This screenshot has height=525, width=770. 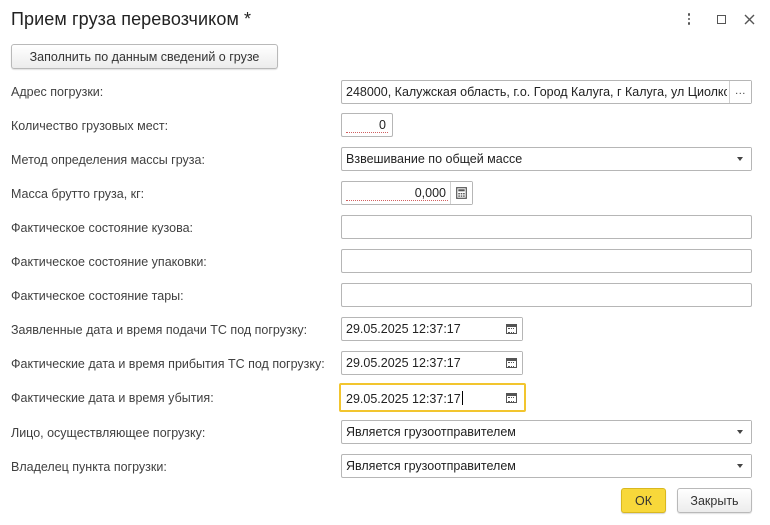 What do you see at coordinates (721, 19) in the screenshot?
I see `maximize-icon` at bounding box center [721, 19].